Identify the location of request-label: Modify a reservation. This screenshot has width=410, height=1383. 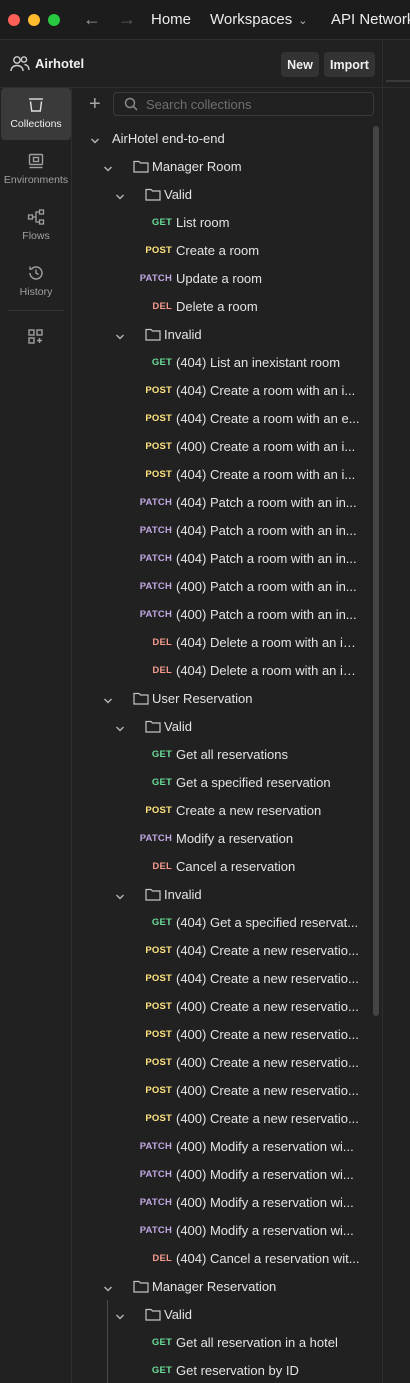
(235, 838).